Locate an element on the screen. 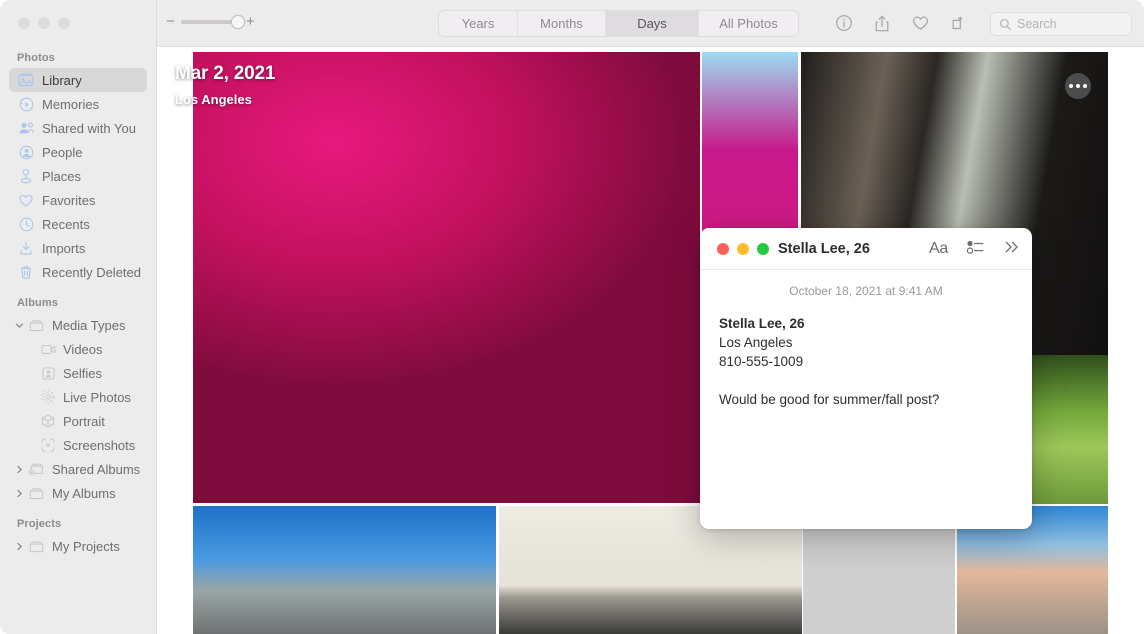 Image resolution: width=1144 pixels, height=634 pixels. toolbar: − + Years Months Days All Photos Search is located at coordinates (650, 23).